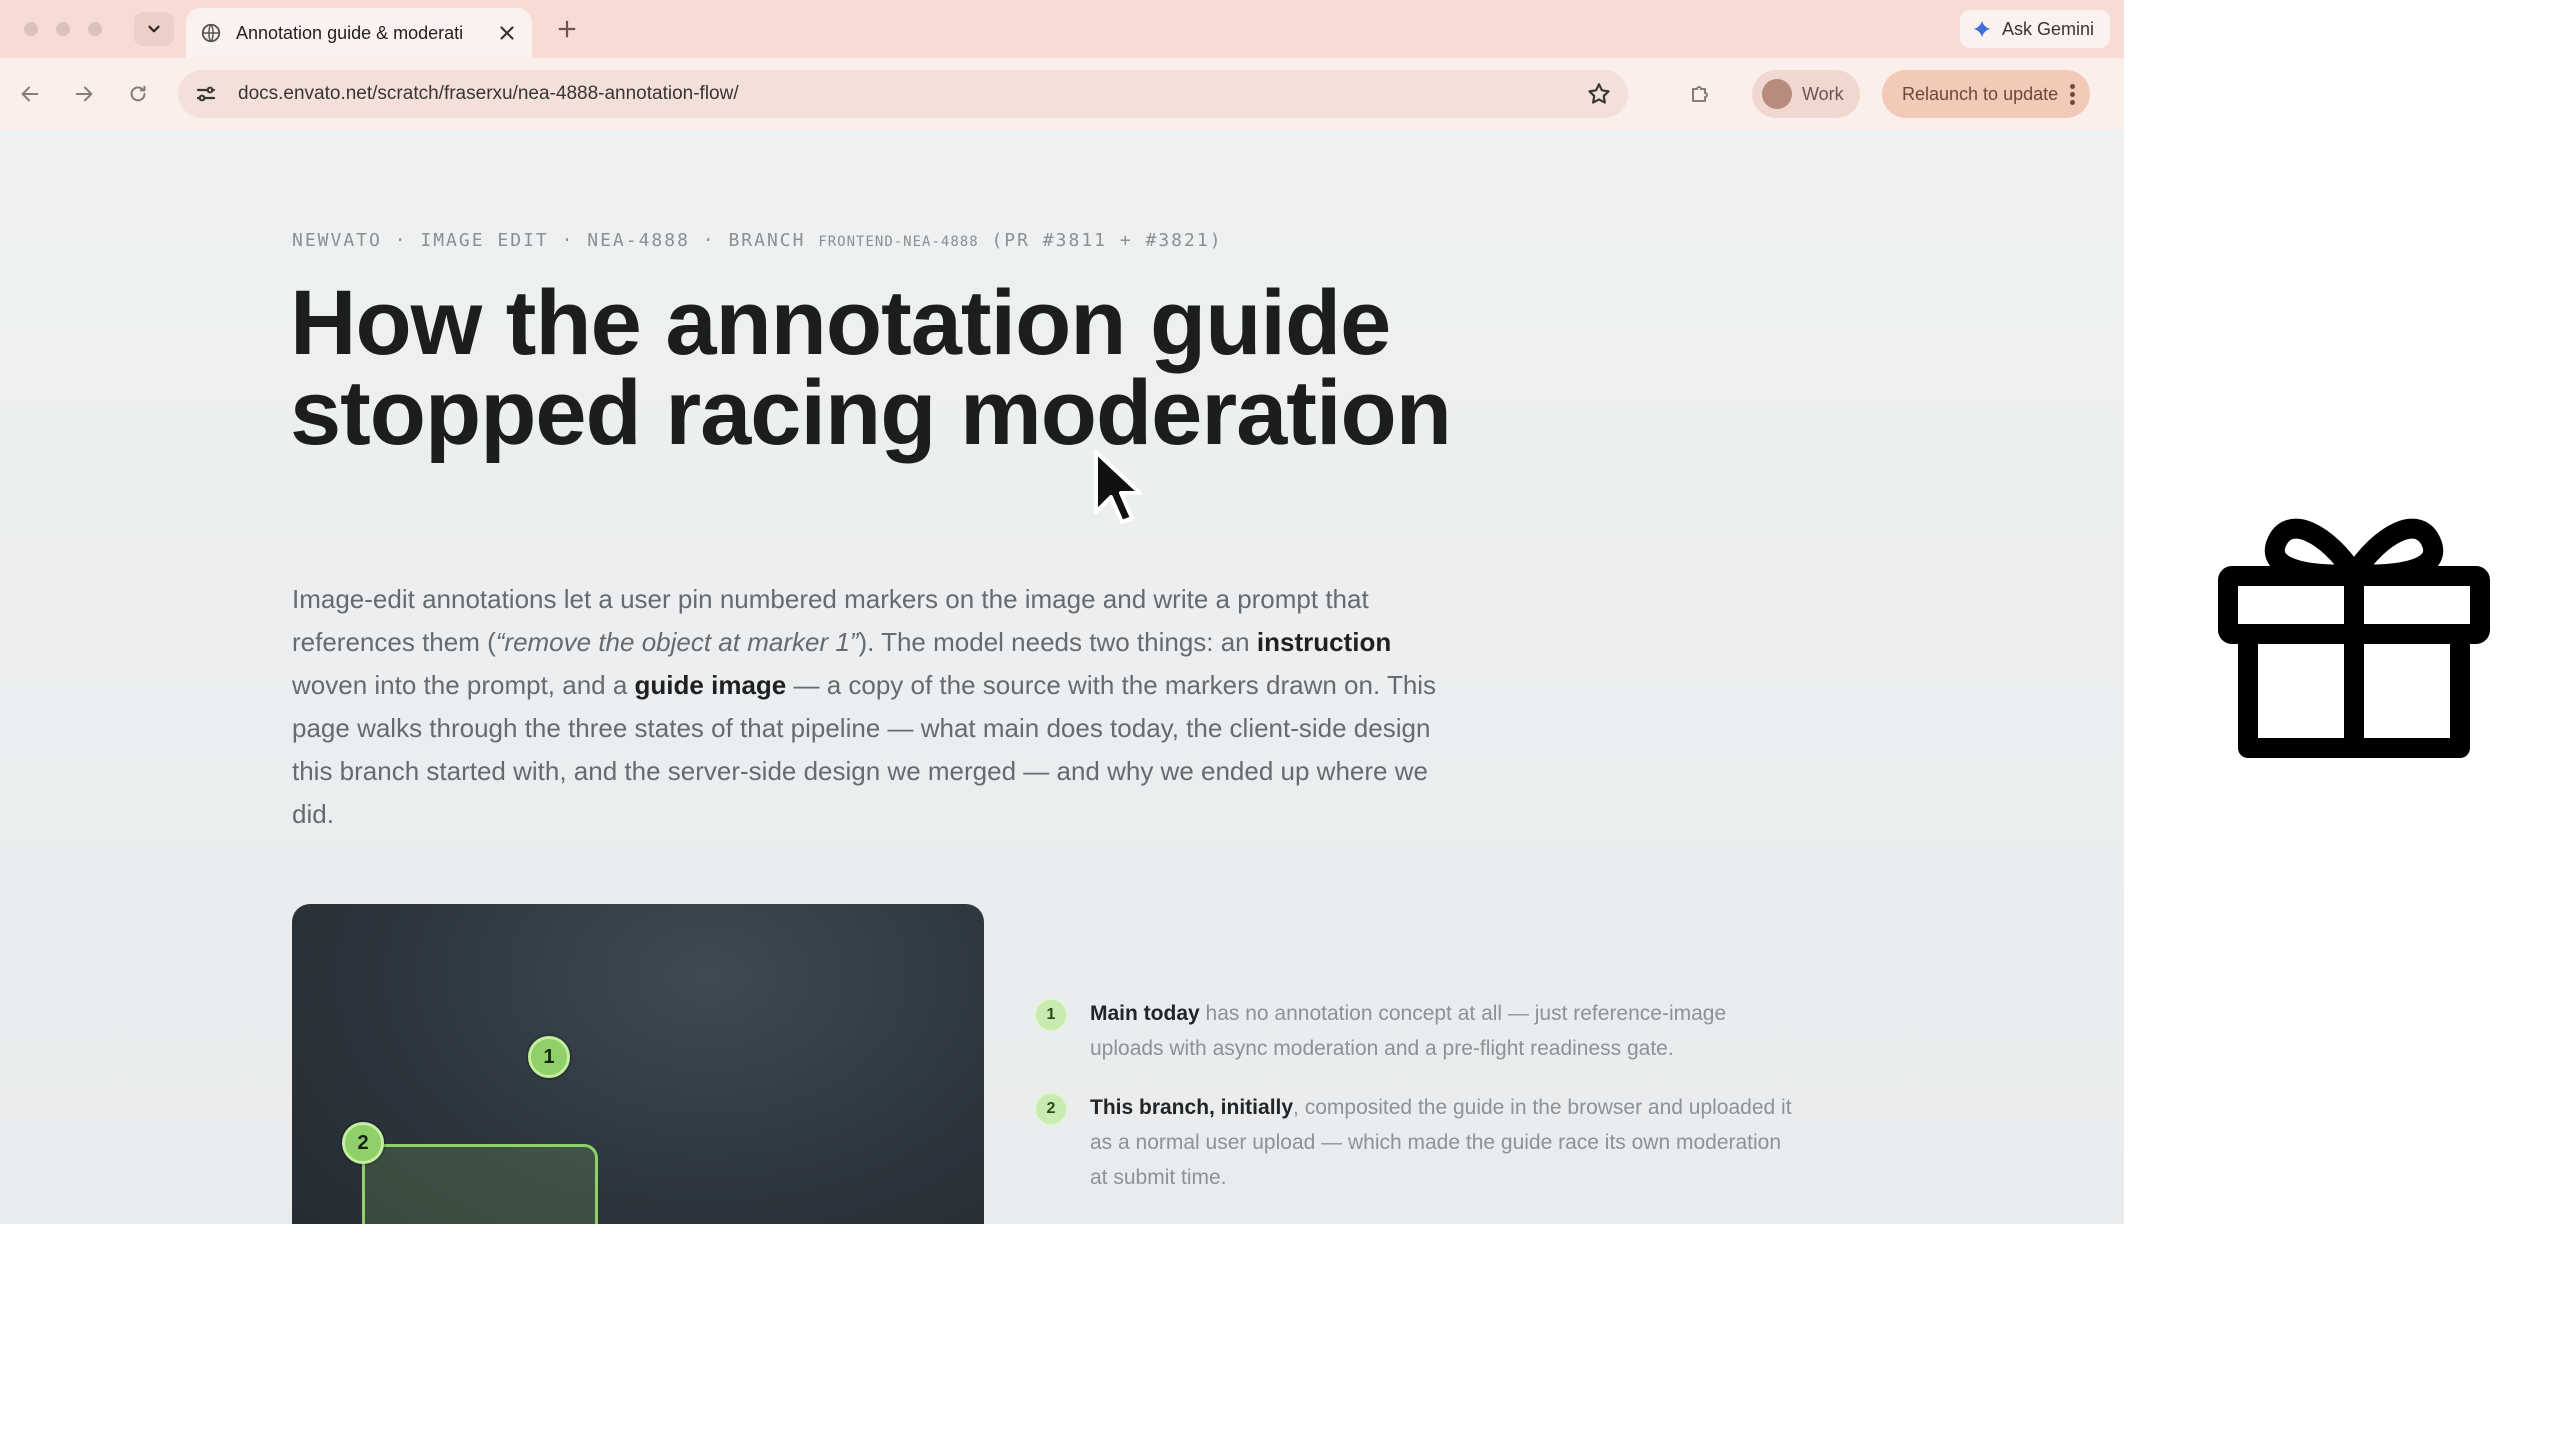 This screenshot has height=1440, width=2560. Describe the element at coordinates (1777, 94) in the screenshot. I see `avatar` at that location.